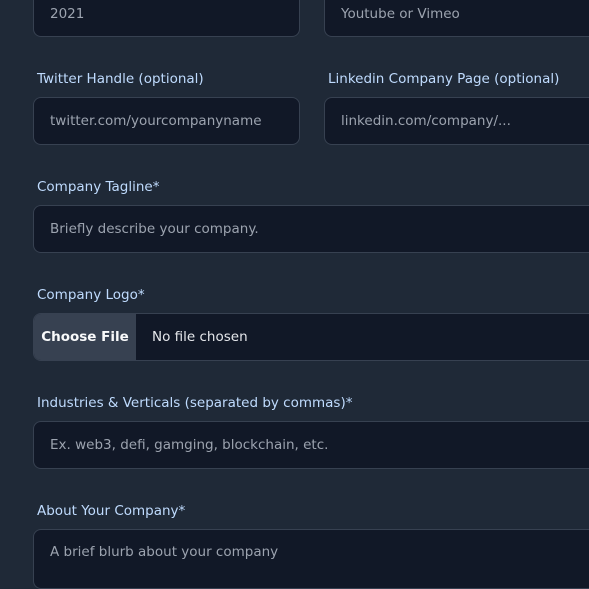  Describe the element at coordinates (444, 79) in the screenshot. I see `linkedin-page-label: Linkedin Company Page (optional)` at that location.